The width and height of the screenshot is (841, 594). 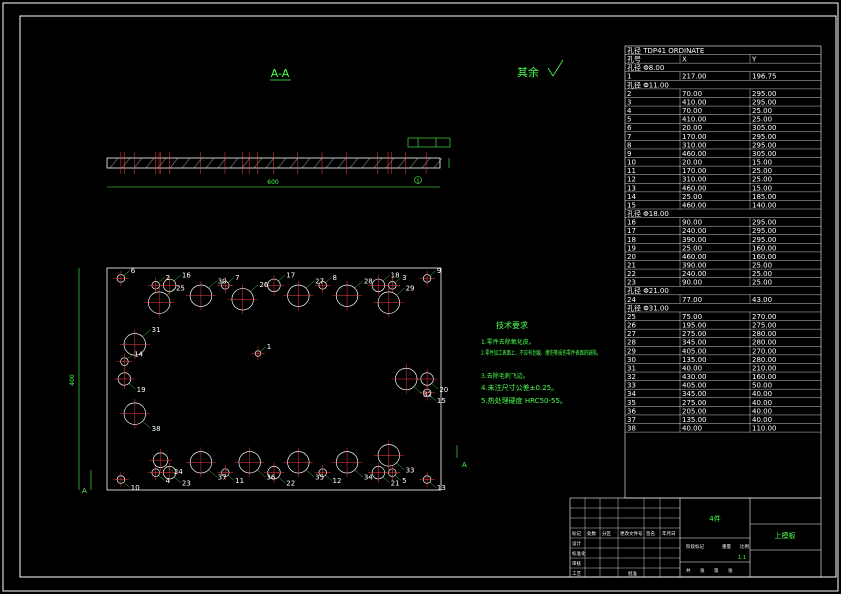 What do you see at coordinates (278, 162) in the screenshot?
I see `section-view: 600 1` at bounding box center [278, 162].